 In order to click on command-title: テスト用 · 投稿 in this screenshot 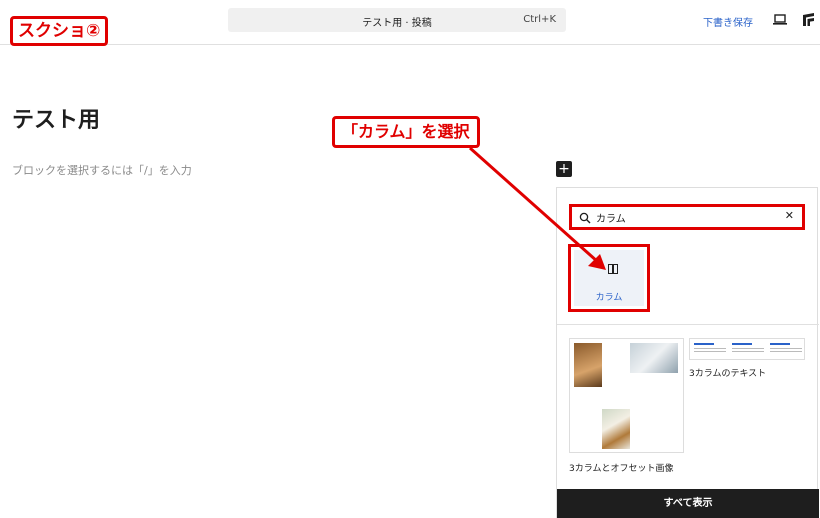, I will do `click(397, 23)`.